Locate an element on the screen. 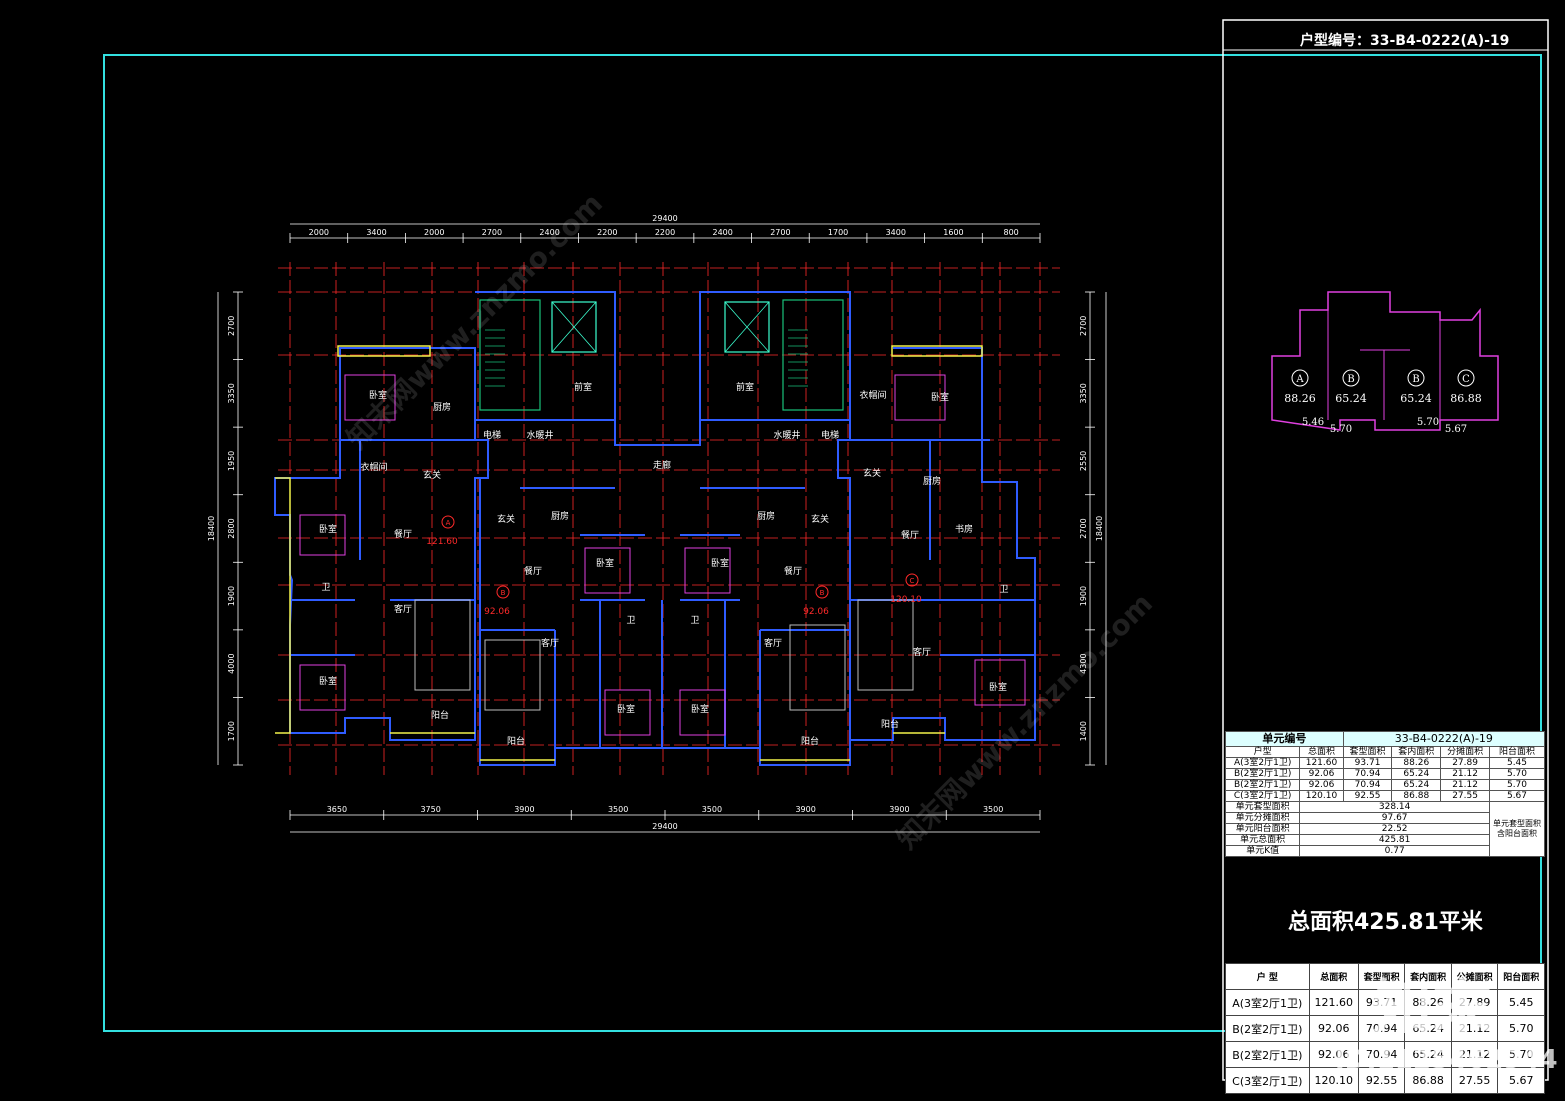 Image resolution: width=1565 pixels, height=1101 pixels. table-cell: 单元K值 is located at coordinates (1262, 851).